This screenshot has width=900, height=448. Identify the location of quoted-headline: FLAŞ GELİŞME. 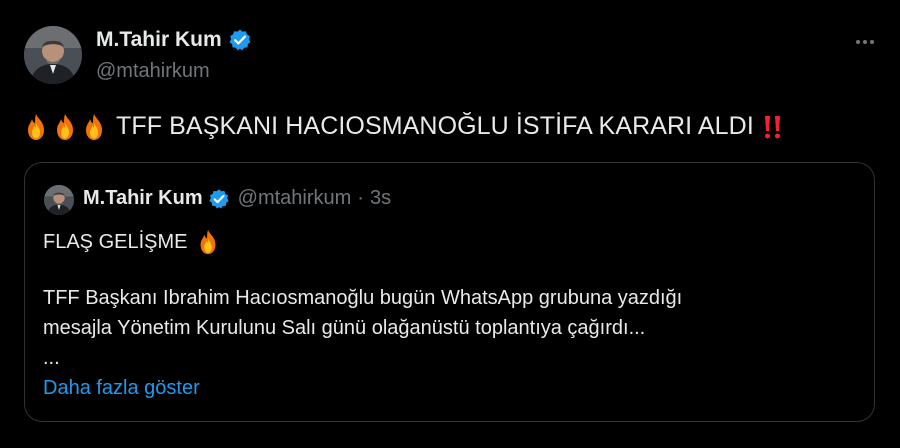
(115, 241).